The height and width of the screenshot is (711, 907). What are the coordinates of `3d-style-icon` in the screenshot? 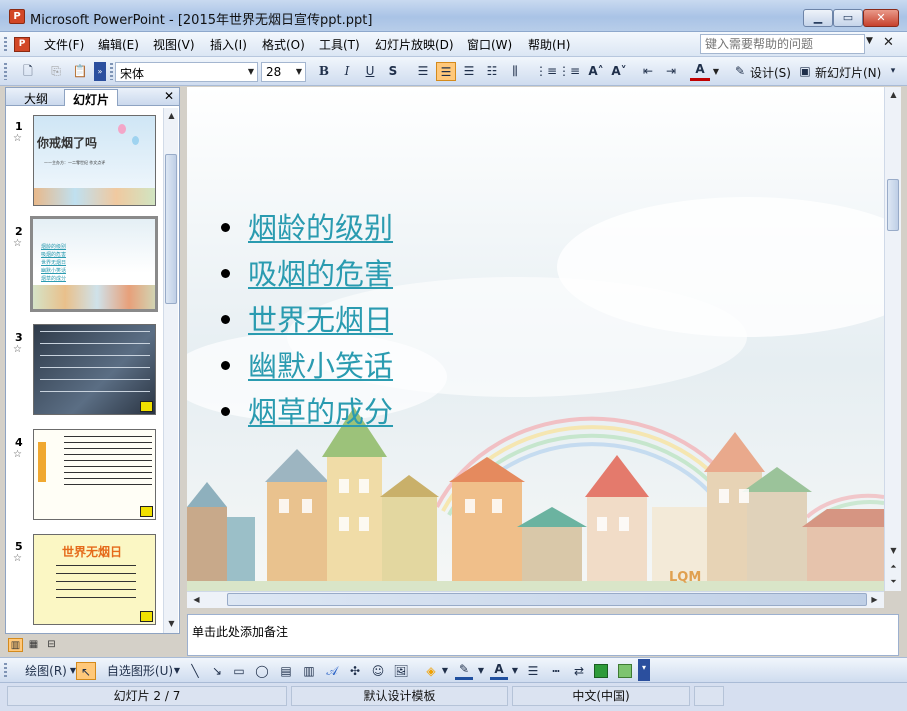 It's located at (625, 671).